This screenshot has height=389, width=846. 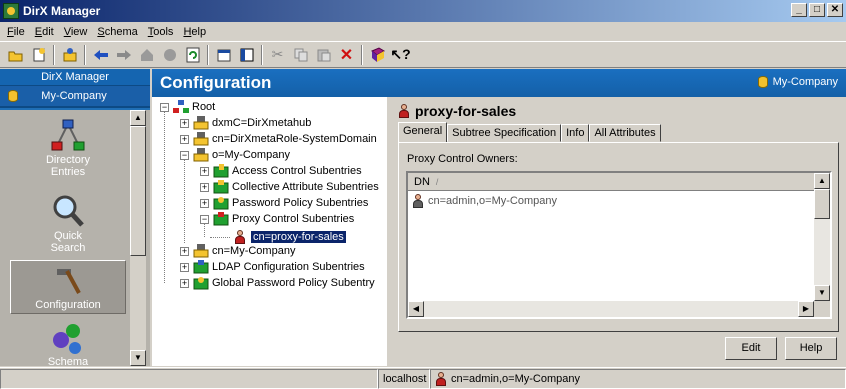 I want to click on back-icon, so click(x=100, y=55).